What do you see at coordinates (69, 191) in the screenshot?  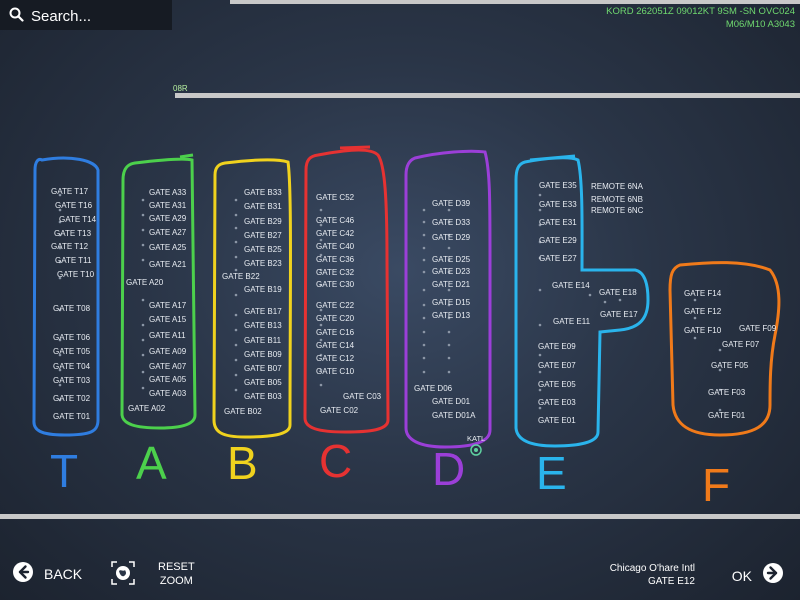 I see `gate-t17: GATE T17` at bounding box center [69, 191].